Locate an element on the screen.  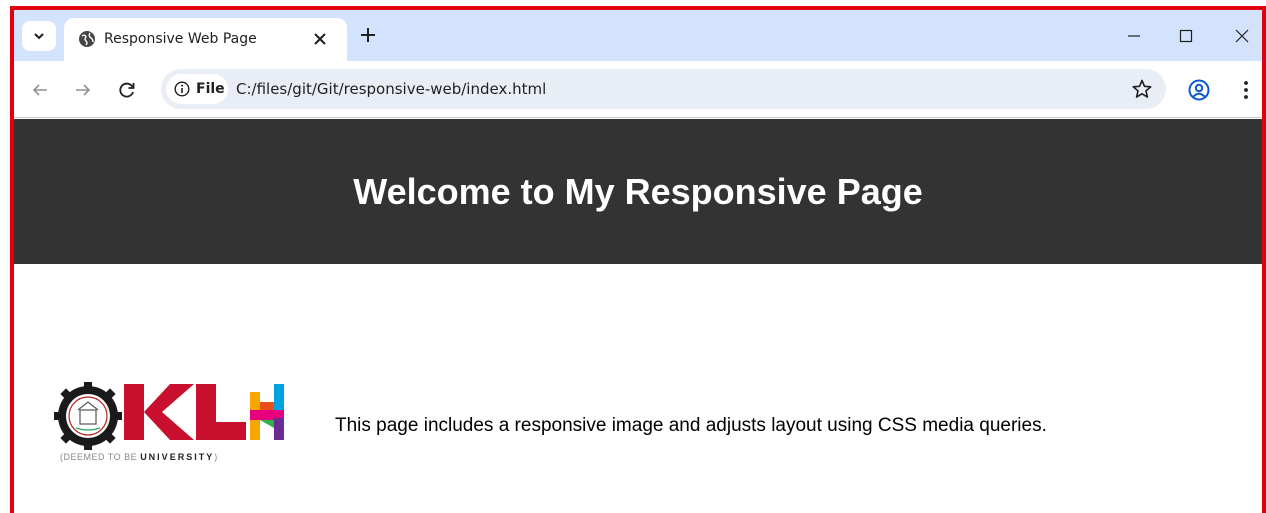
window-close-button is located at coordinates (1242, 36).